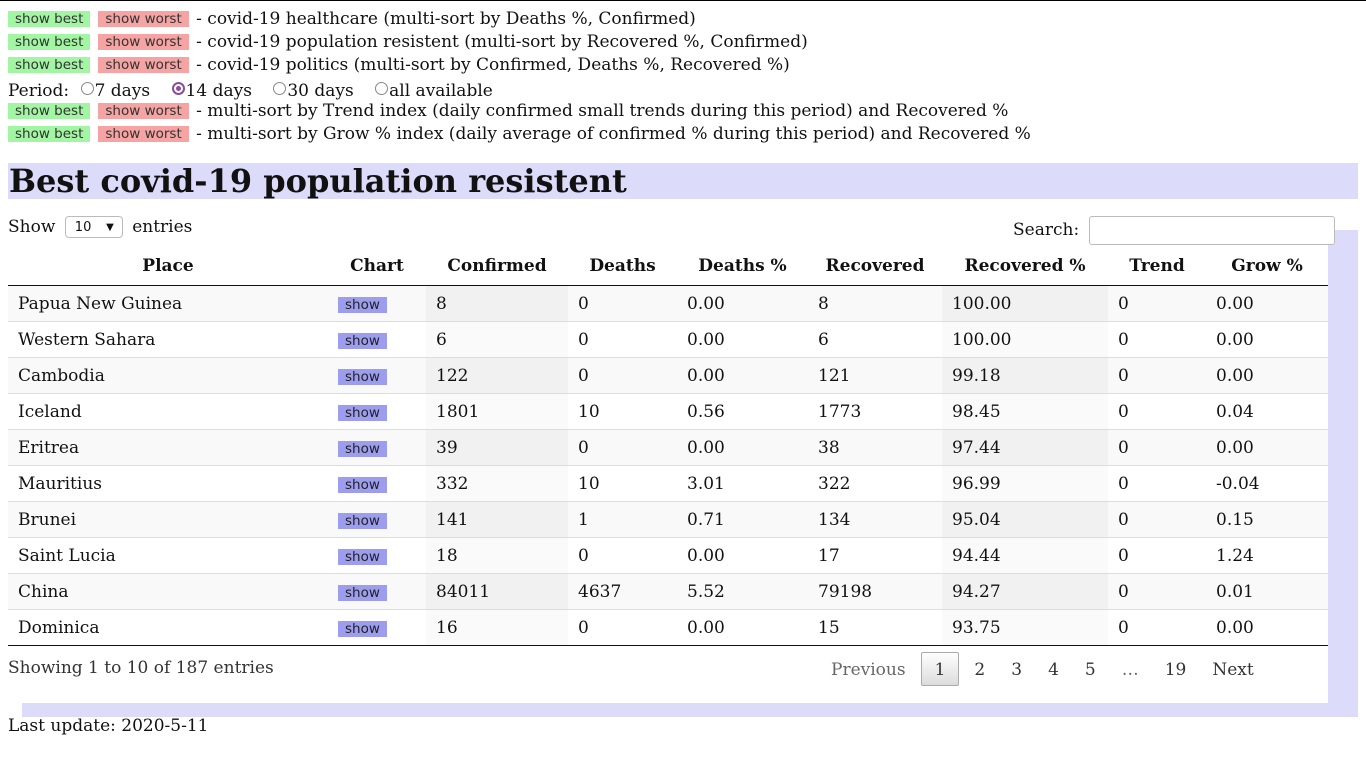 This screenshot has height=768, width=1366. Describe the element at coordinates (93, 227) in the screenshot. I see `entries-select: 10 ▼` at that location.